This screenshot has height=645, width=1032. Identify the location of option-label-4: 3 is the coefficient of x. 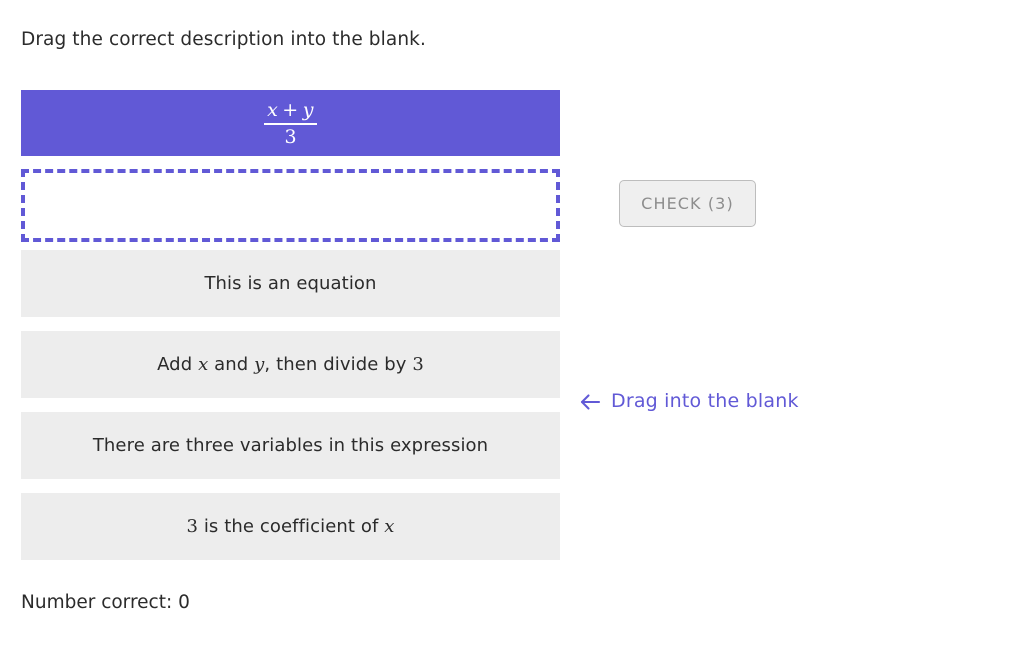
(290, 526).